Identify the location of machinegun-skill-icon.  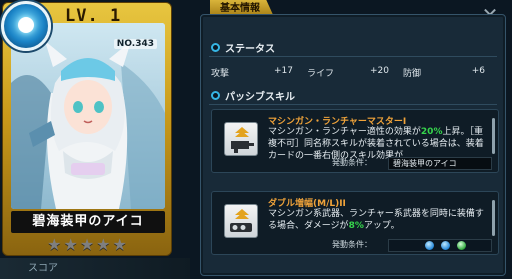
(241, 139).